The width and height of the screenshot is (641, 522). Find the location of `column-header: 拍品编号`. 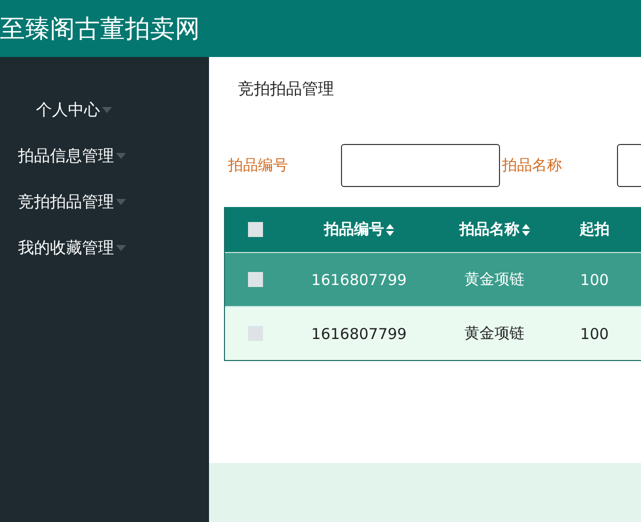

column-header: 拍品编号 is located at coordinates (359, 229).